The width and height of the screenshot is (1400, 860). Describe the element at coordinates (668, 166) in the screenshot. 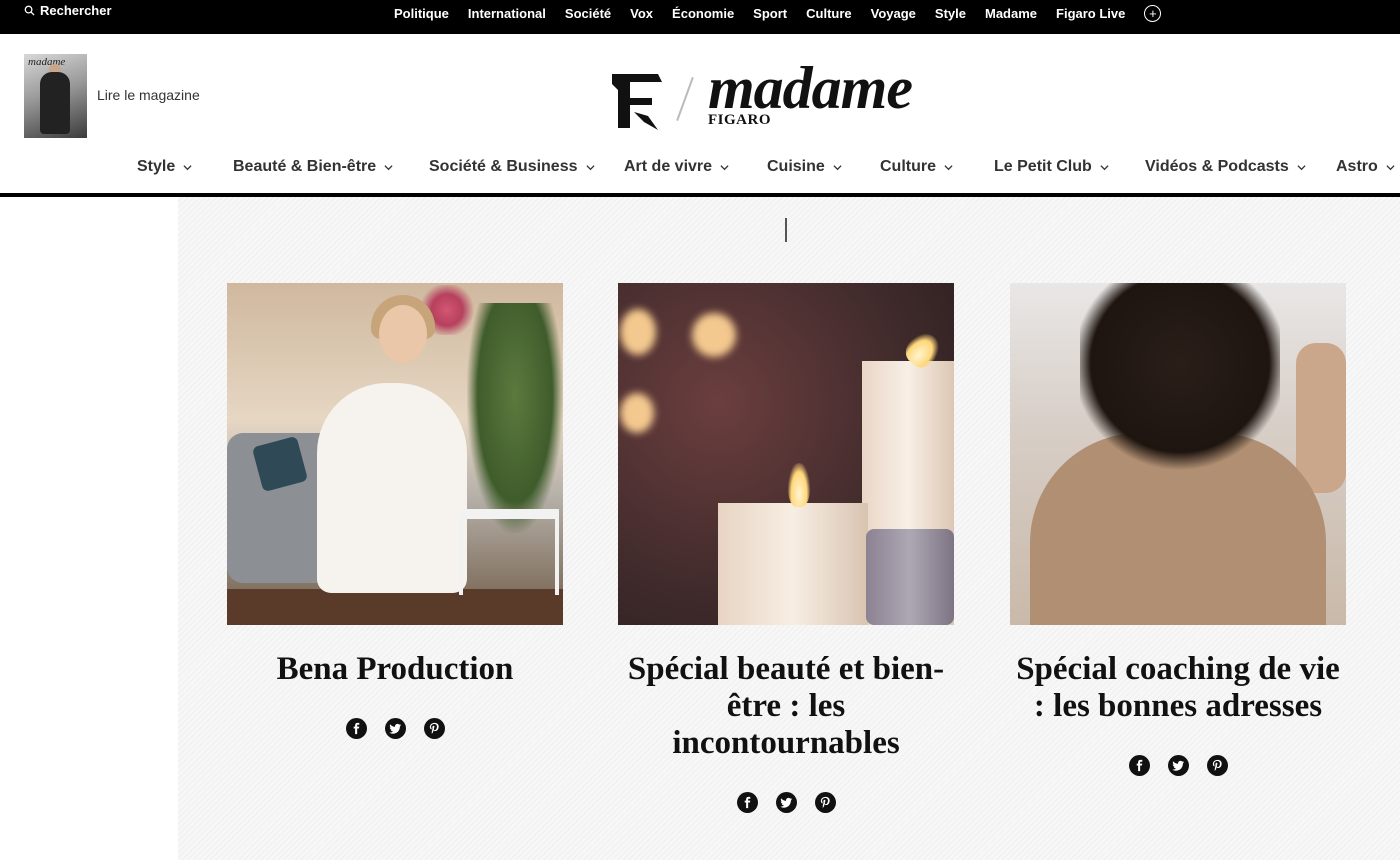

I see `section-label: Art de vivre` at that location.